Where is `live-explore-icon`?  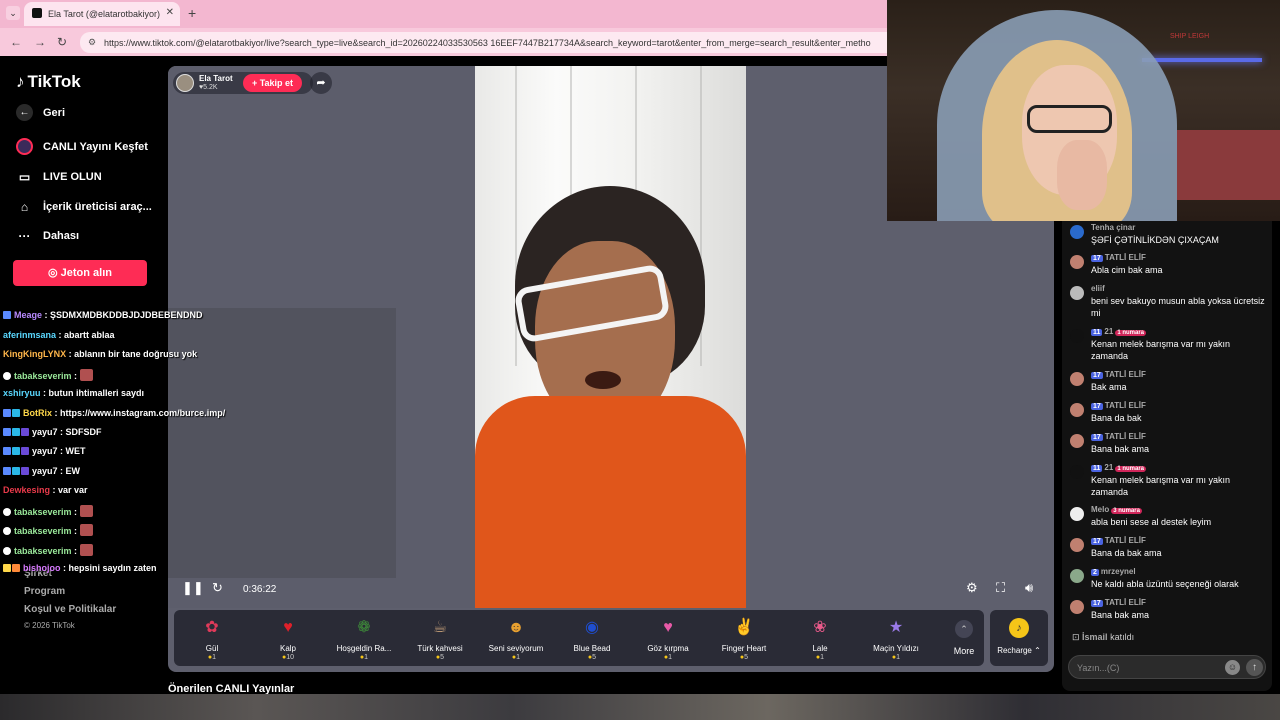 live-explore-icon is located at coordinates (24, 146).